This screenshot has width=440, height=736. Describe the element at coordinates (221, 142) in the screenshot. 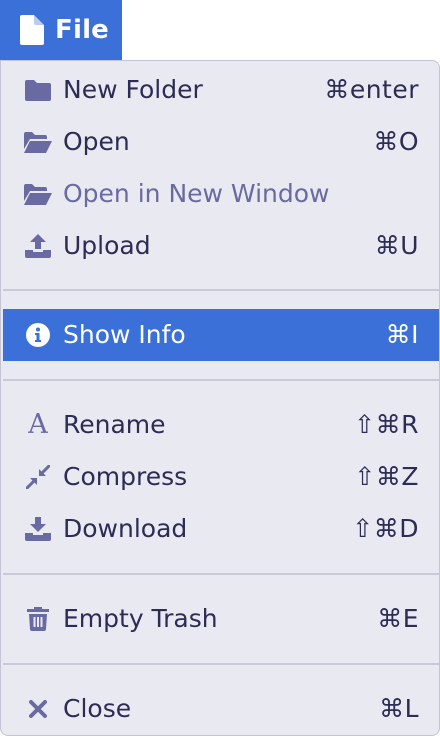

I see `menu-item-open: Open ⌘O` at that location.